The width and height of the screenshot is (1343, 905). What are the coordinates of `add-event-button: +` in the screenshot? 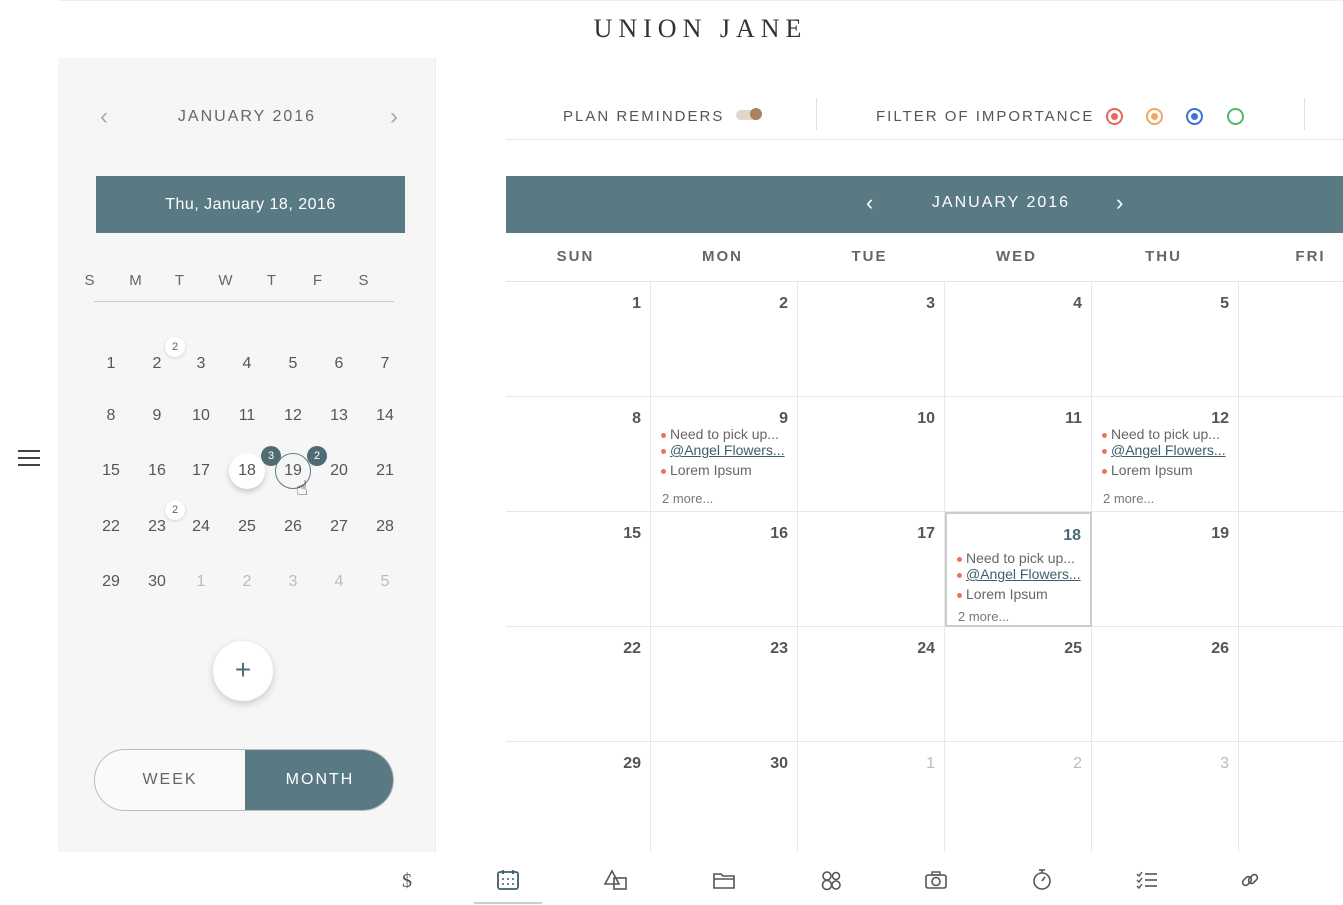 It's located at (243, 671).